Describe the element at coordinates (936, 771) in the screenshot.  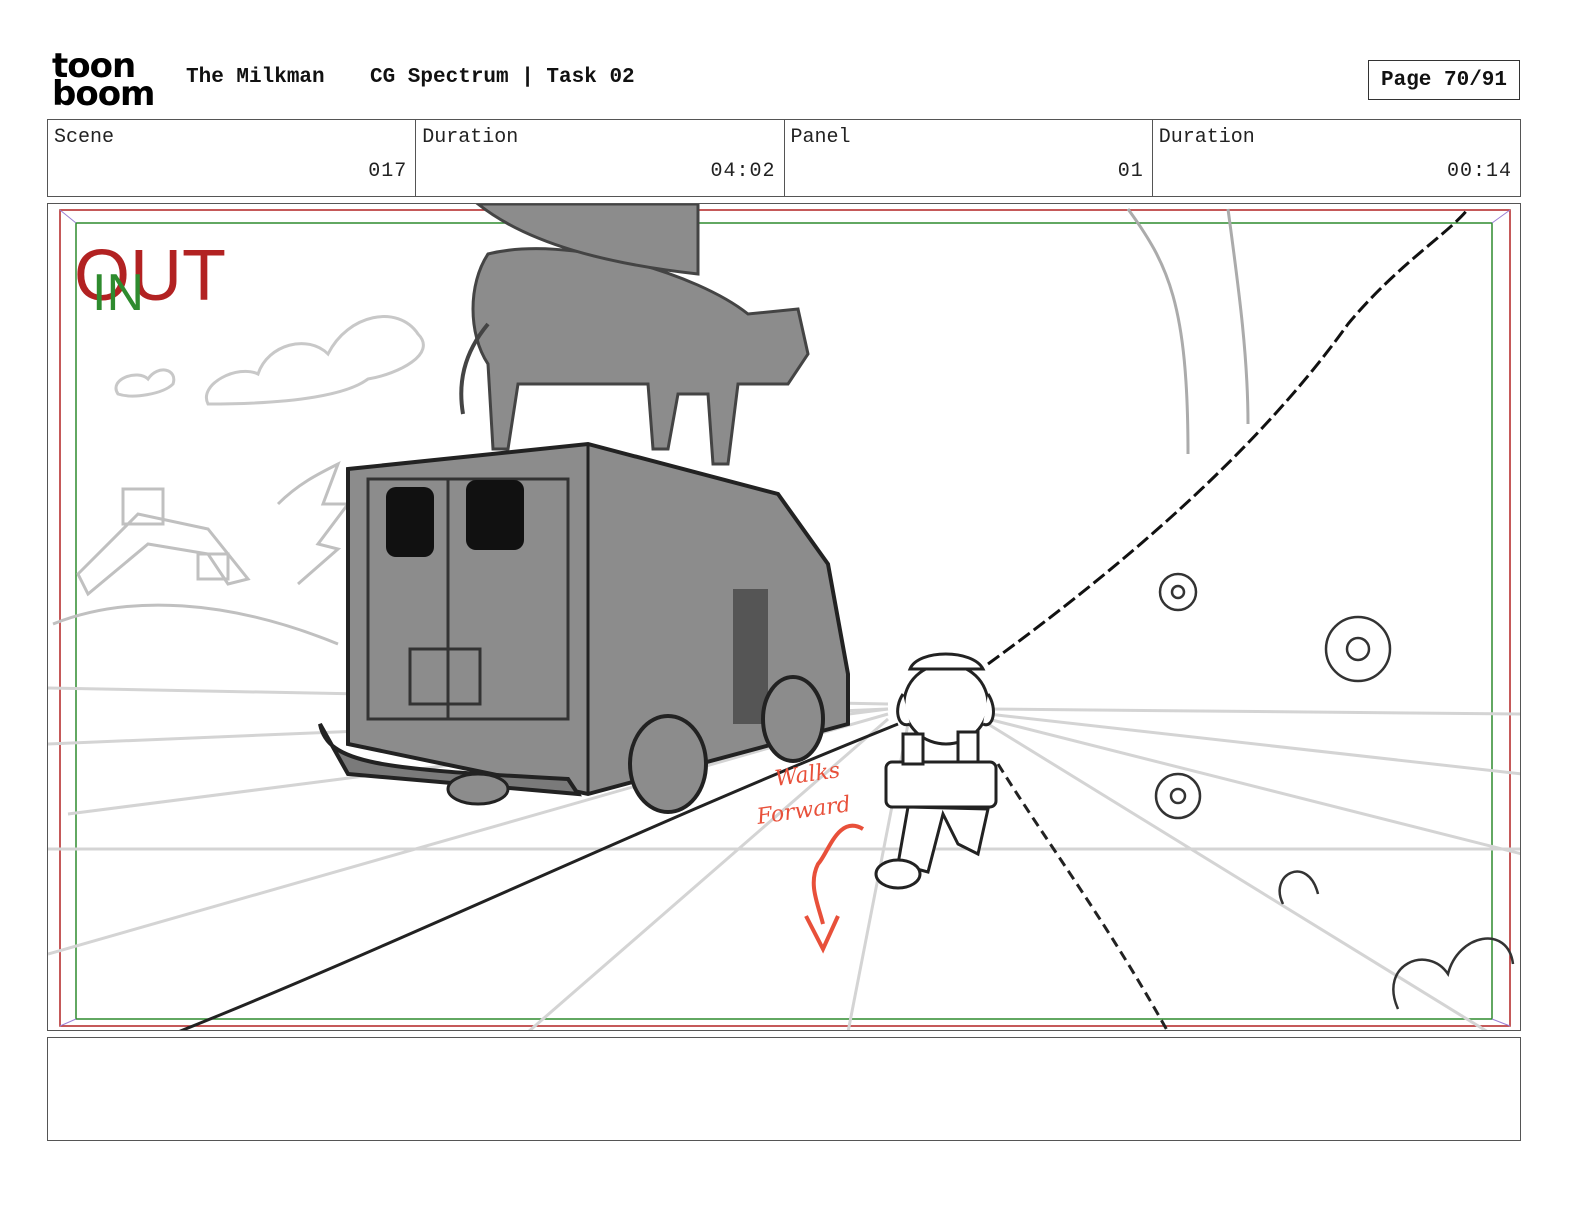
I see `milkman-sketch` at that location.